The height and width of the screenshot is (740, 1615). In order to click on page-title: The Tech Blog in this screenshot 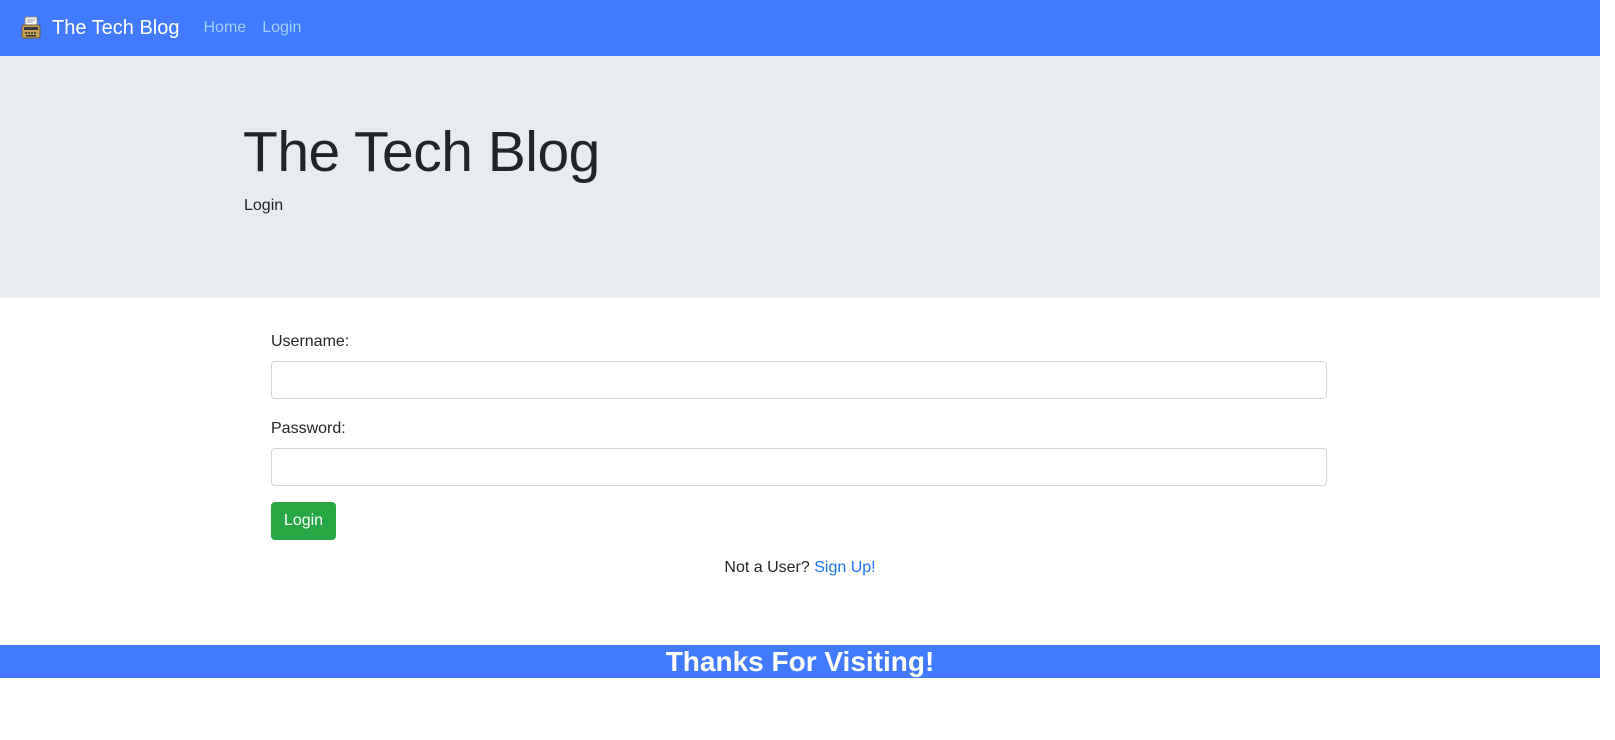, I will do `click(421, 152)`.